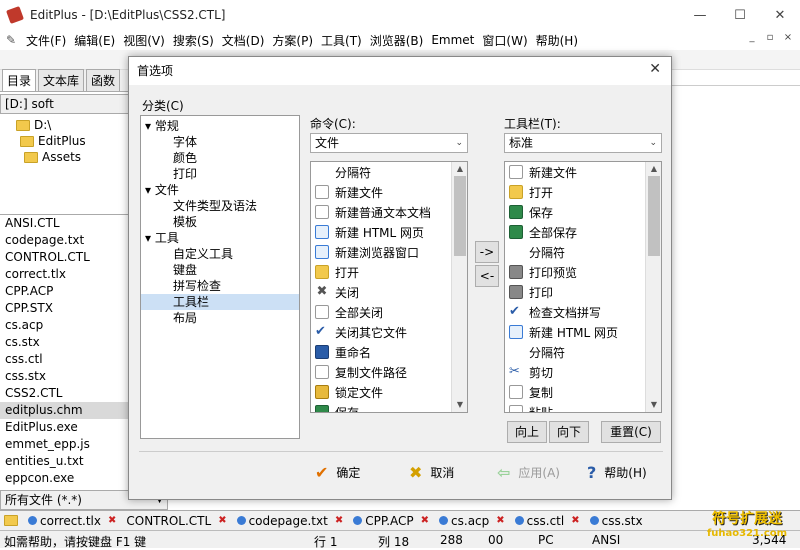 The height and width of the screenshot is (550, 800). Describe the element at coordinates (162, 190) in the screenshot. I see `category-files: ▾ 文件` at that location.